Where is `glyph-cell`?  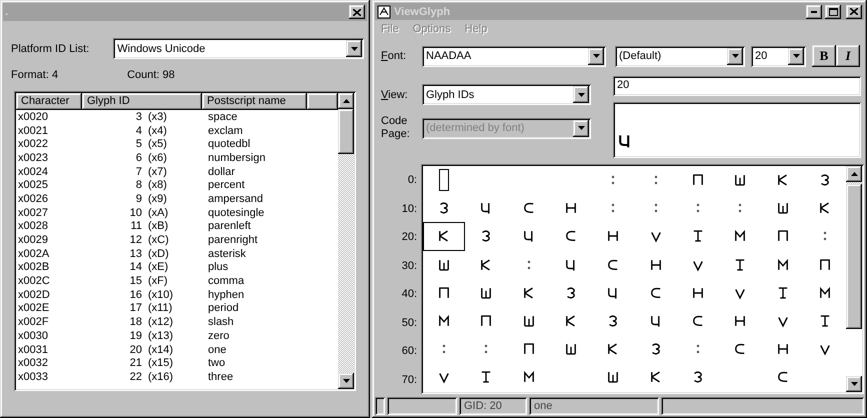 glyph-cell is located at coordinates (444, 236).